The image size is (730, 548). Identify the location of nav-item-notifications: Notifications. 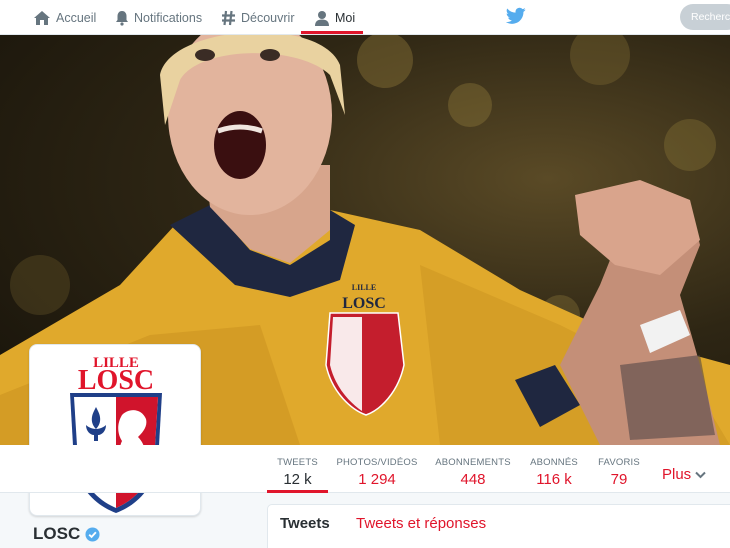
(158, 17).